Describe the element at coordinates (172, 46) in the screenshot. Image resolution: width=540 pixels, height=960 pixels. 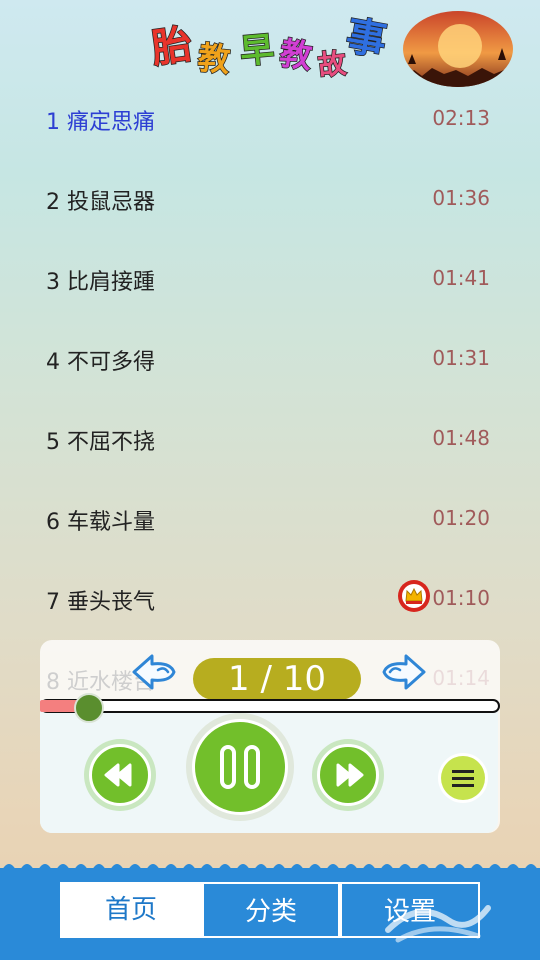
I see `svg-text: 胎` at that location.